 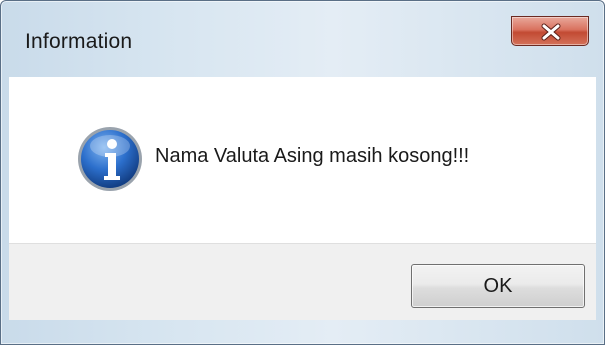 What do you see at coordinates (110, 159) in the screenshot?
I see `info-icon` at bounding box center [110, 159].